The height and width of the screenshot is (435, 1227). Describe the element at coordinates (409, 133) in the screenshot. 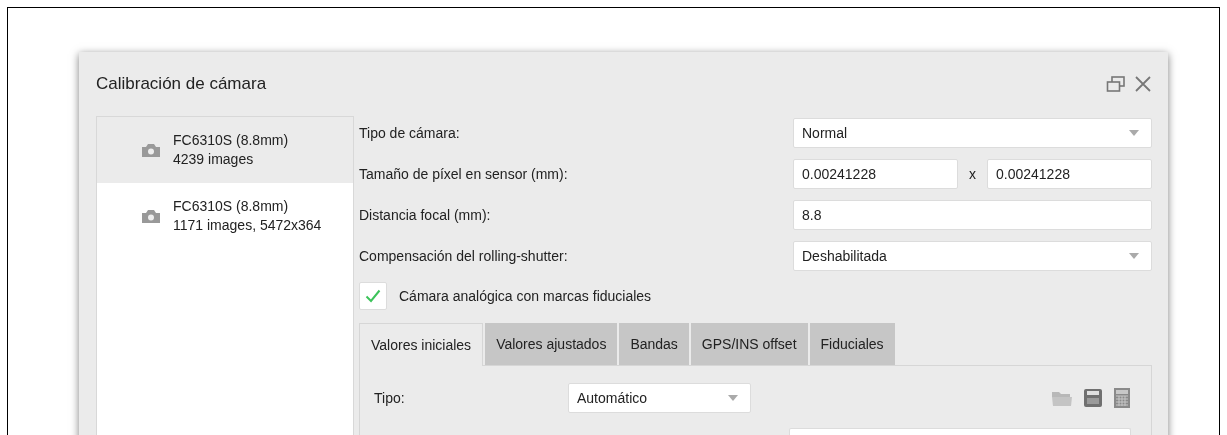

I see `field-label: Tipo de cámara:` at that location.